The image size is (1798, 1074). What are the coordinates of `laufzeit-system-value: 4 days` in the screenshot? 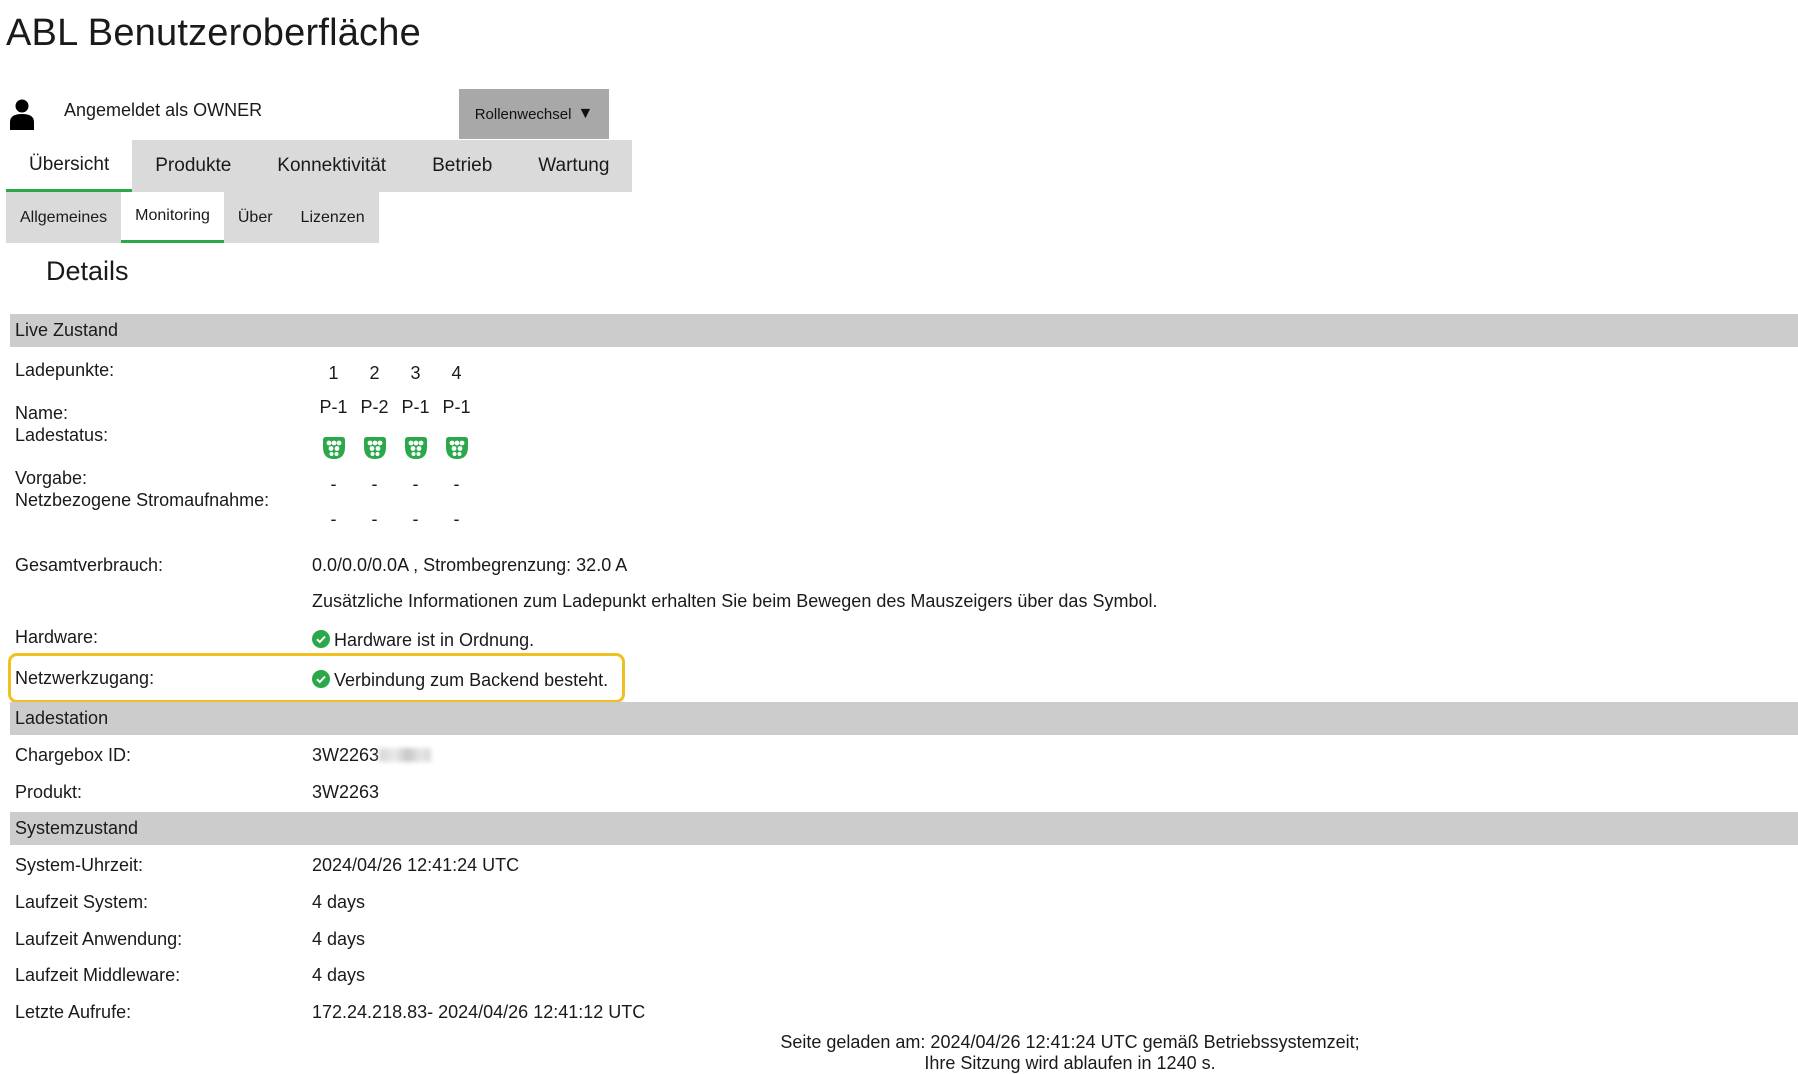 It's located at (339, 902).